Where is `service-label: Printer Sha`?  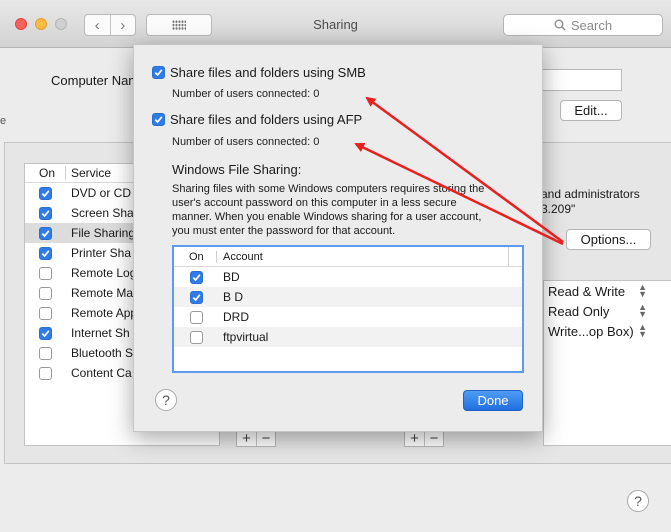
service-label: Printer Sha is located at coordinates (101, 253).